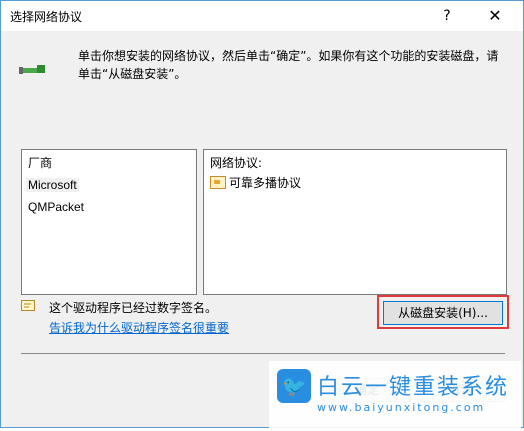 This screenshot has width=524, height=431. What do you see at coordinates (218, 182) in the screenshot?
I see `protocol-item-icon` at bounding box center [218, 182].